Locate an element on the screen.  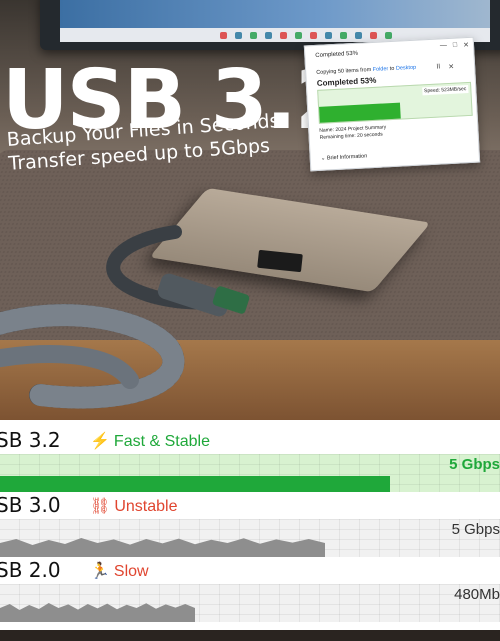
cancel-button: ✕ is located at coordinates (451, 67).